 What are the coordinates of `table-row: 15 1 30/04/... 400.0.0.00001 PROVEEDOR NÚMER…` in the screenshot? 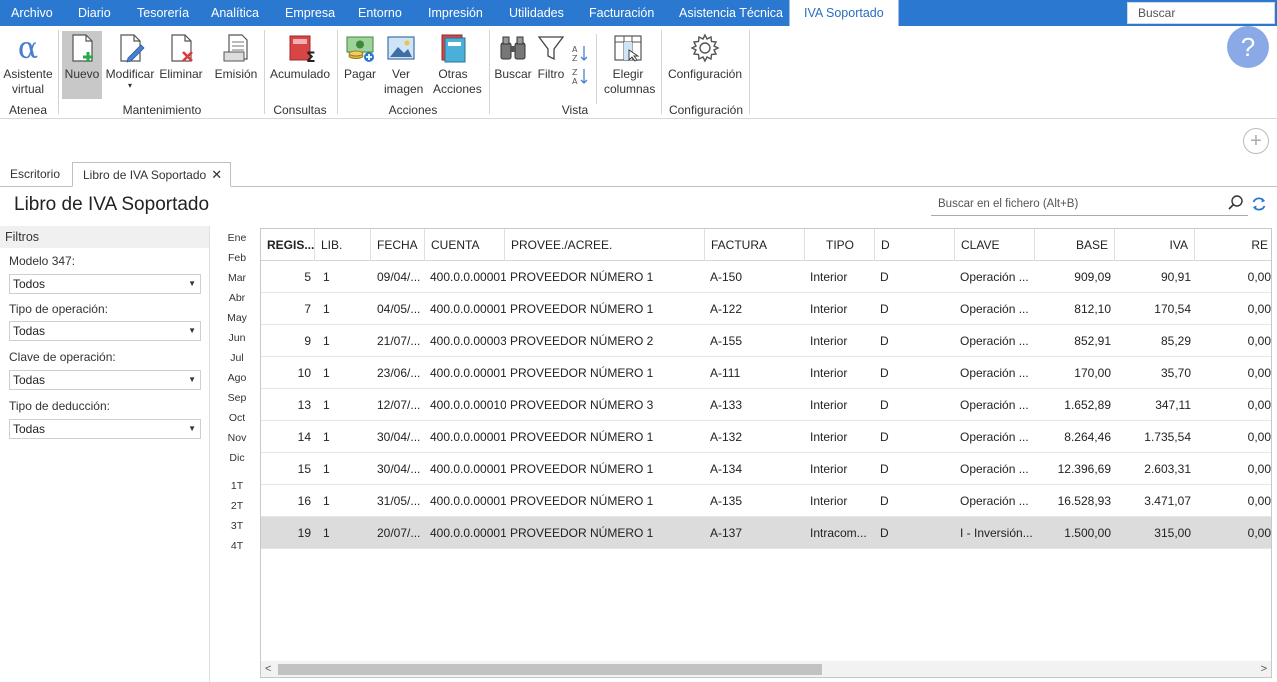 It's located at (766, 469).